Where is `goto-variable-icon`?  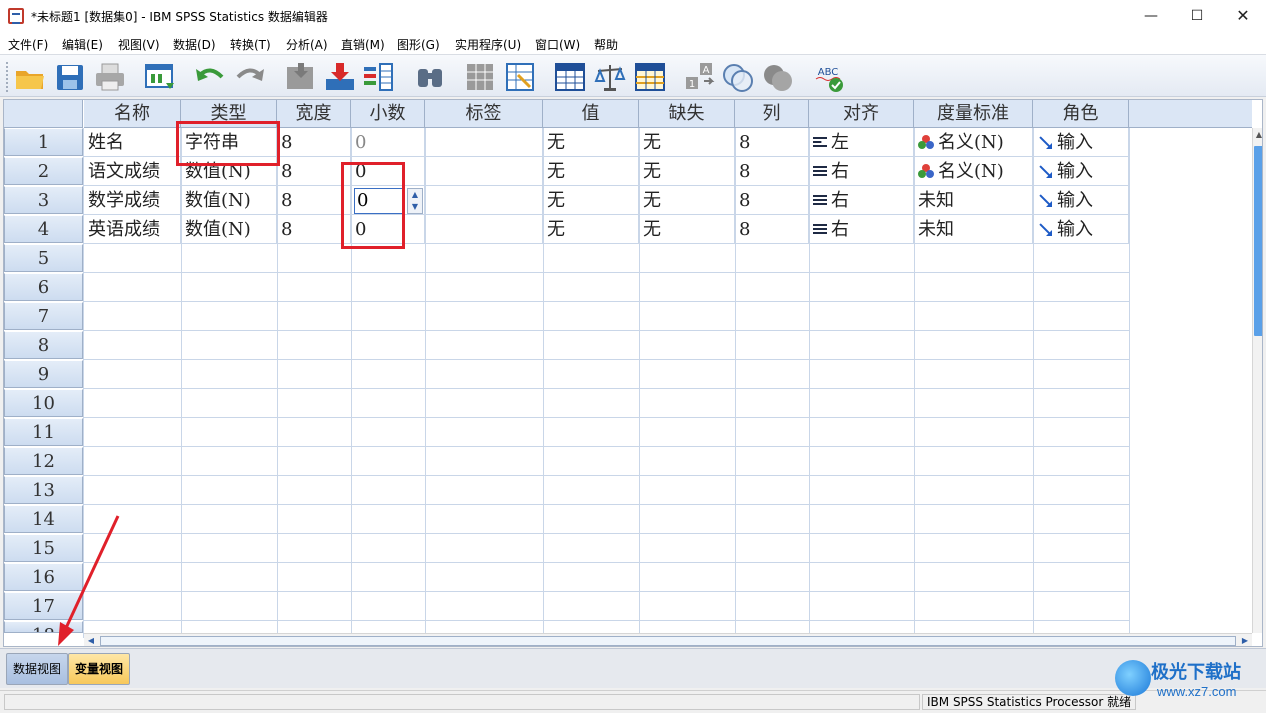 goto-variable-icon is located at coordinates (340, 77).